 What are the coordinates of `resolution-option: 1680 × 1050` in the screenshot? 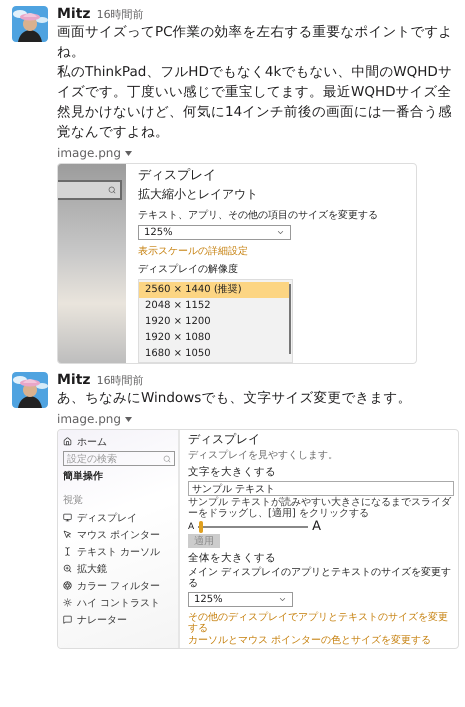 It's located at (214, 354).